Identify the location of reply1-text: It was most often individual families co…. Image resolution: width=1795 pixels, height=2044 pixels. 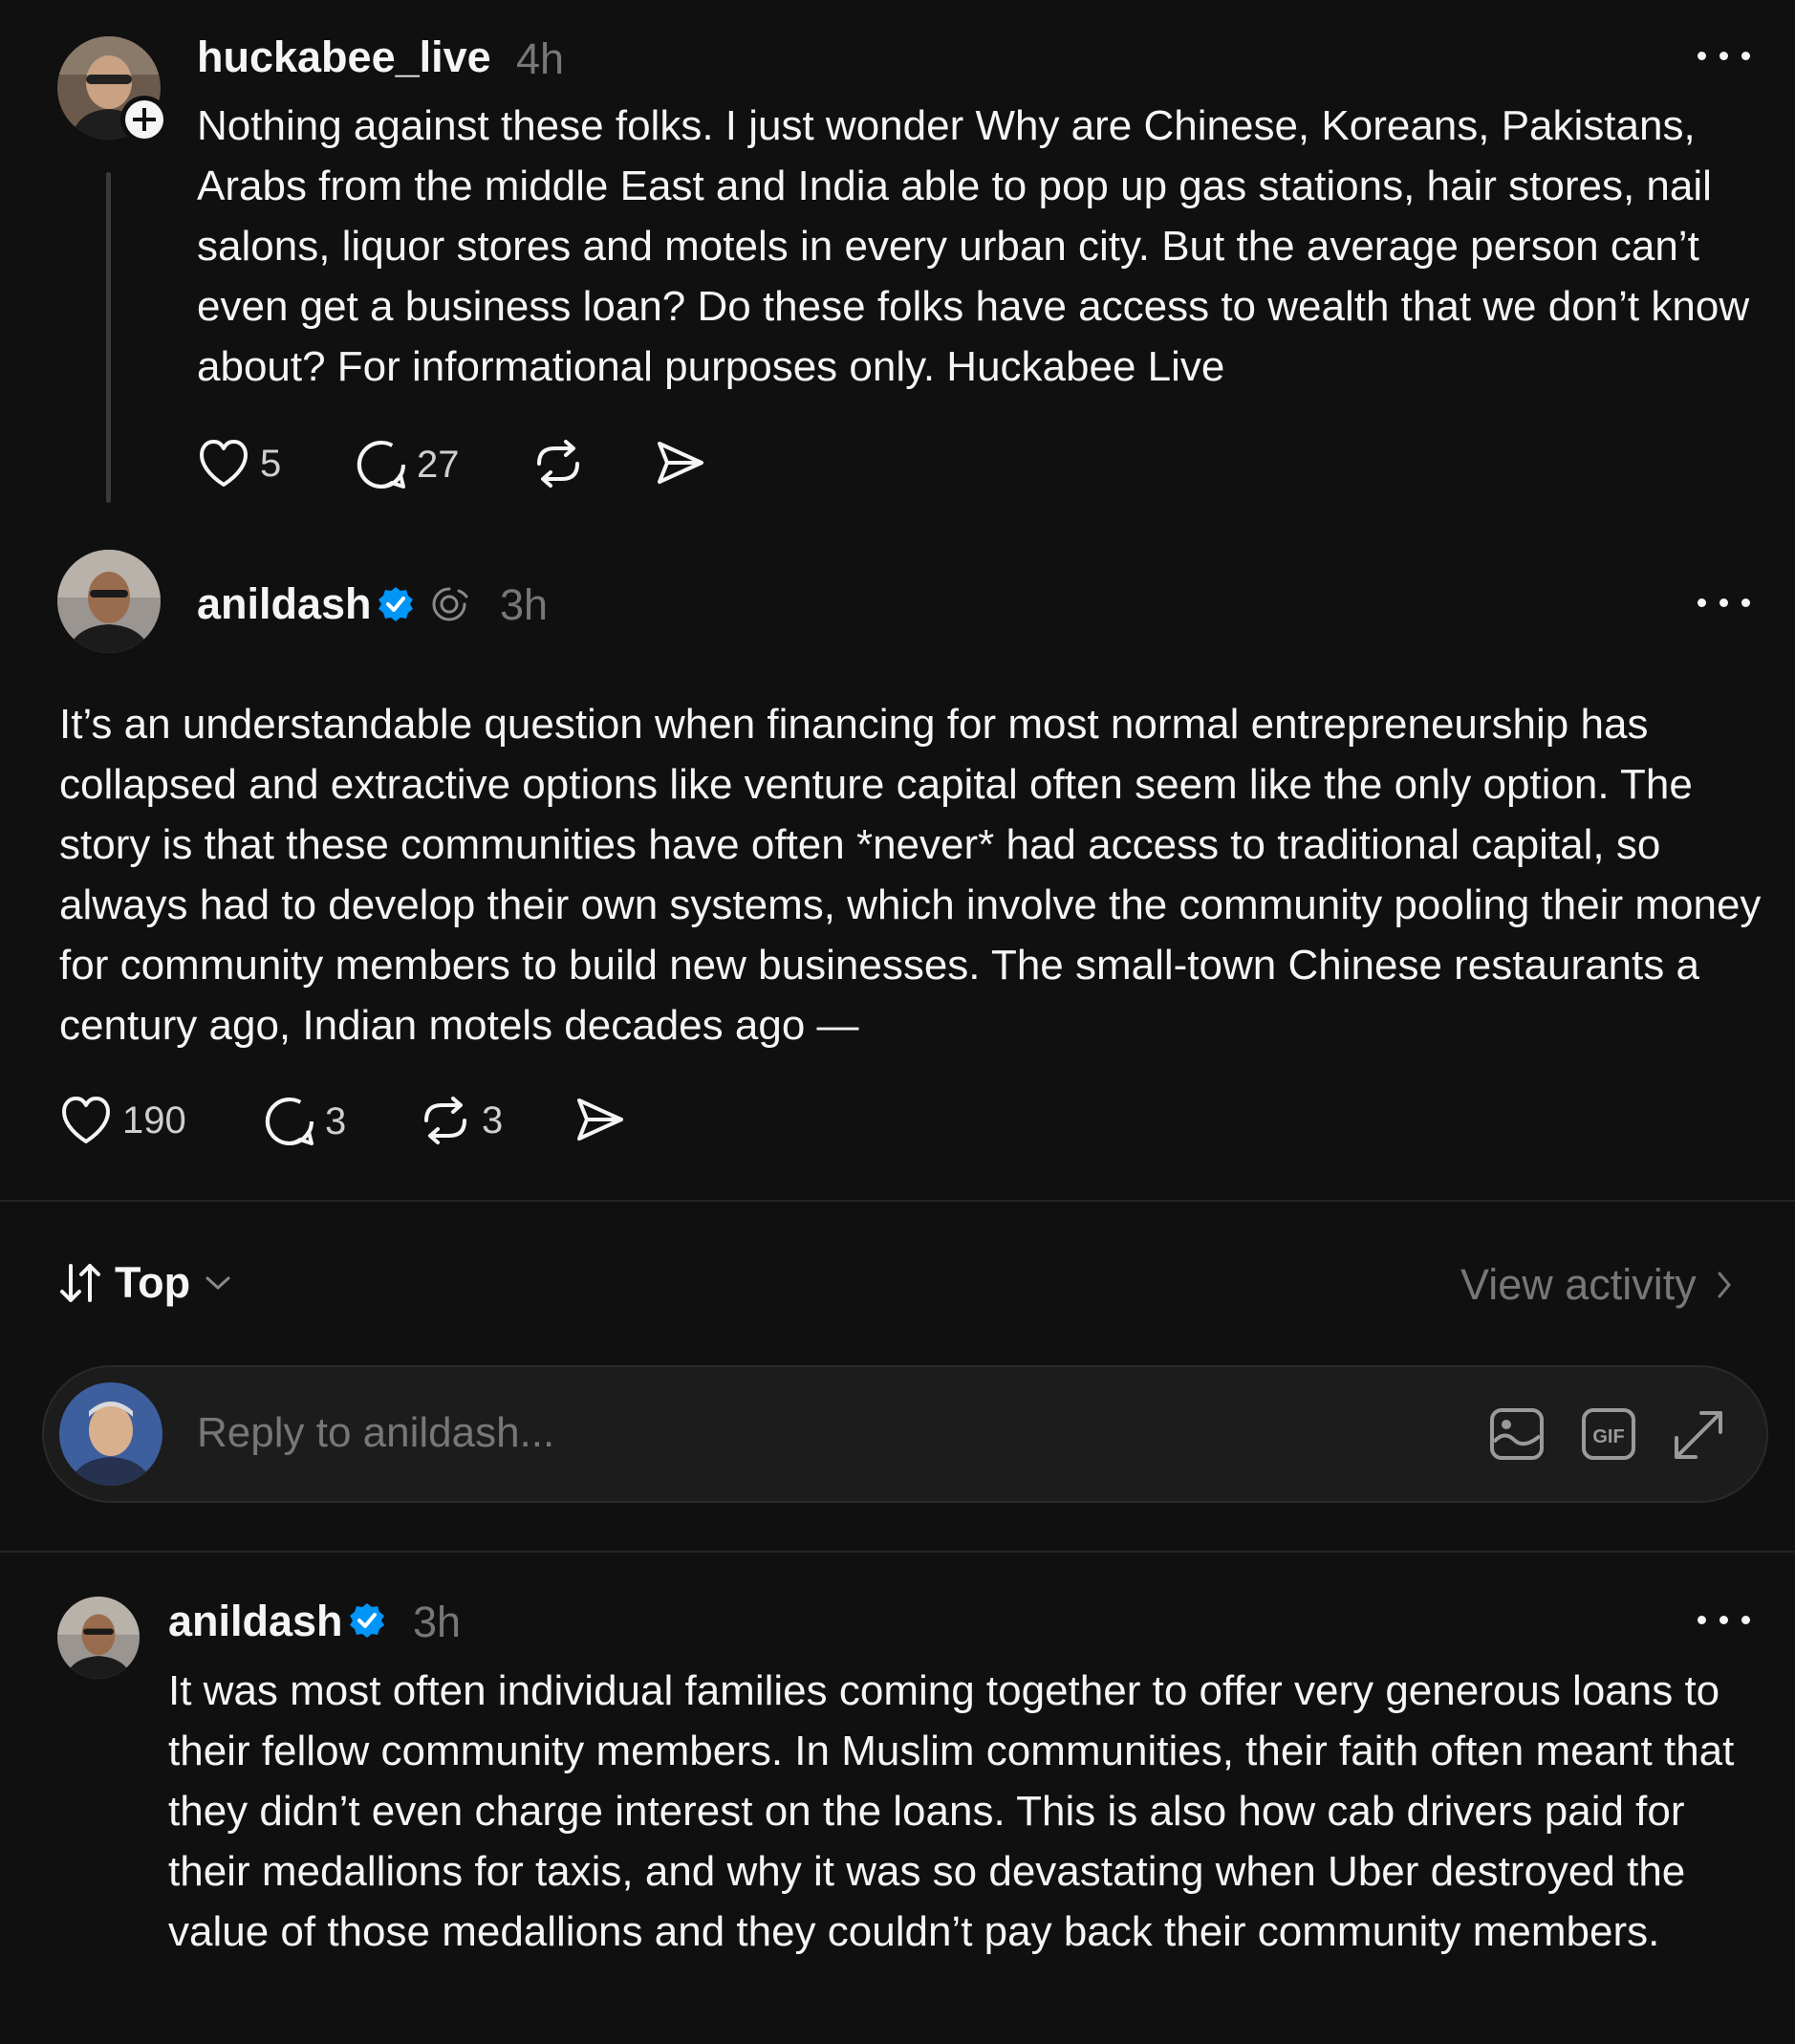
(951, 1811).